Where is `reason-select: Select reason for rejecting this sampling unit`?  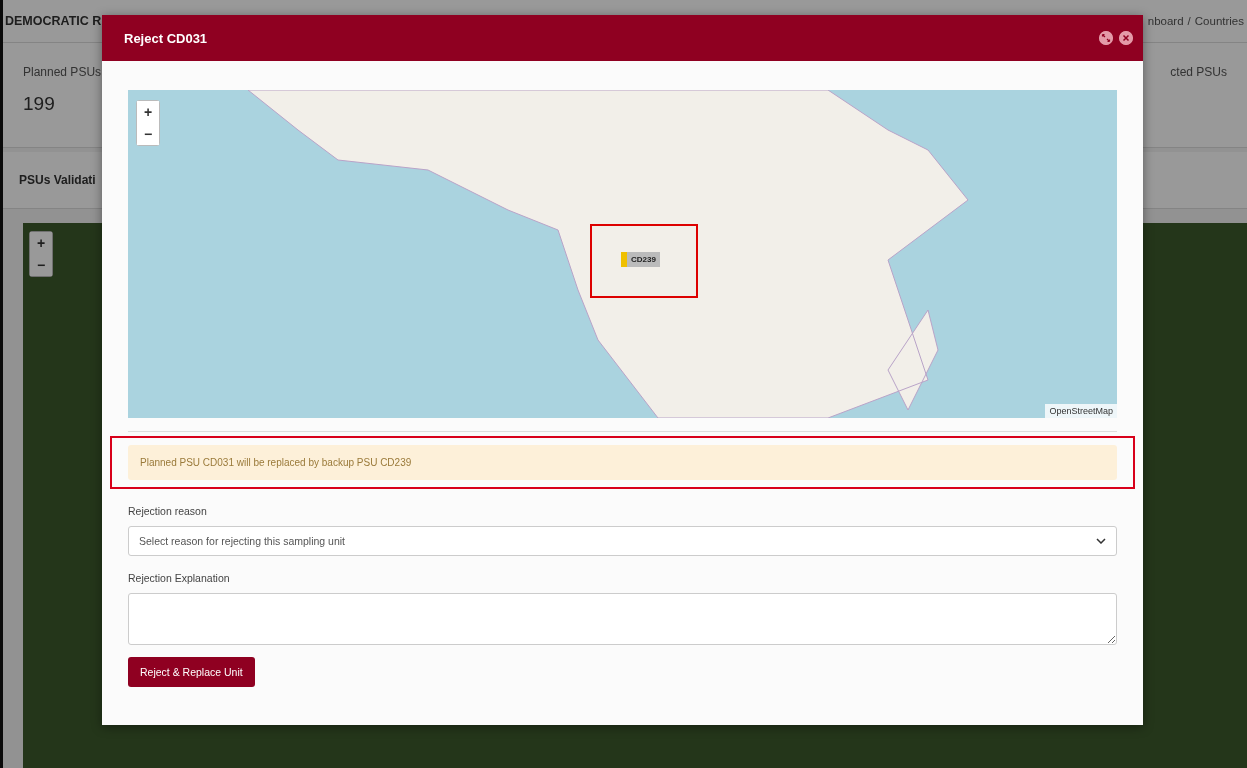 reason-select: Select reason for rejecting this sampling unit is located at coordinates (622, 541).